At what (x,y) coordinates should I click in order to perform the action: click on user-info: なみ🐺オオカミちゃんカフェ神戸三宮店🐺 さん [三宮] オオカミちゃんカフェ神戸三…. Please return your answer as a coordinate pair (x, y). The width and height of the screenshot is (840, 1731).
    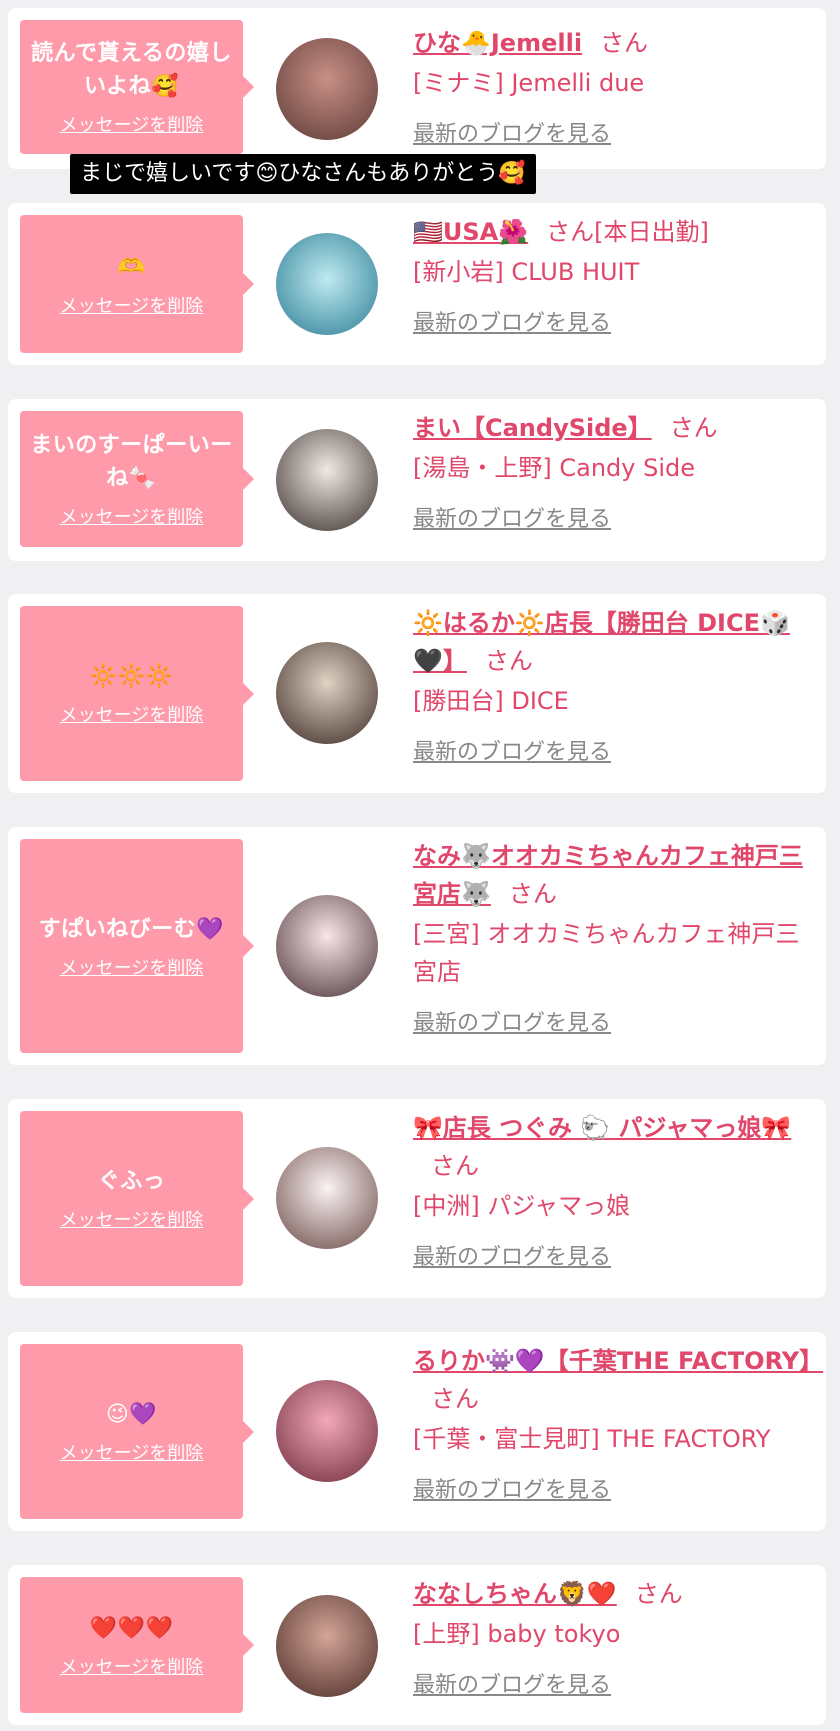
    Looking at the image, I should click on (618, 937).